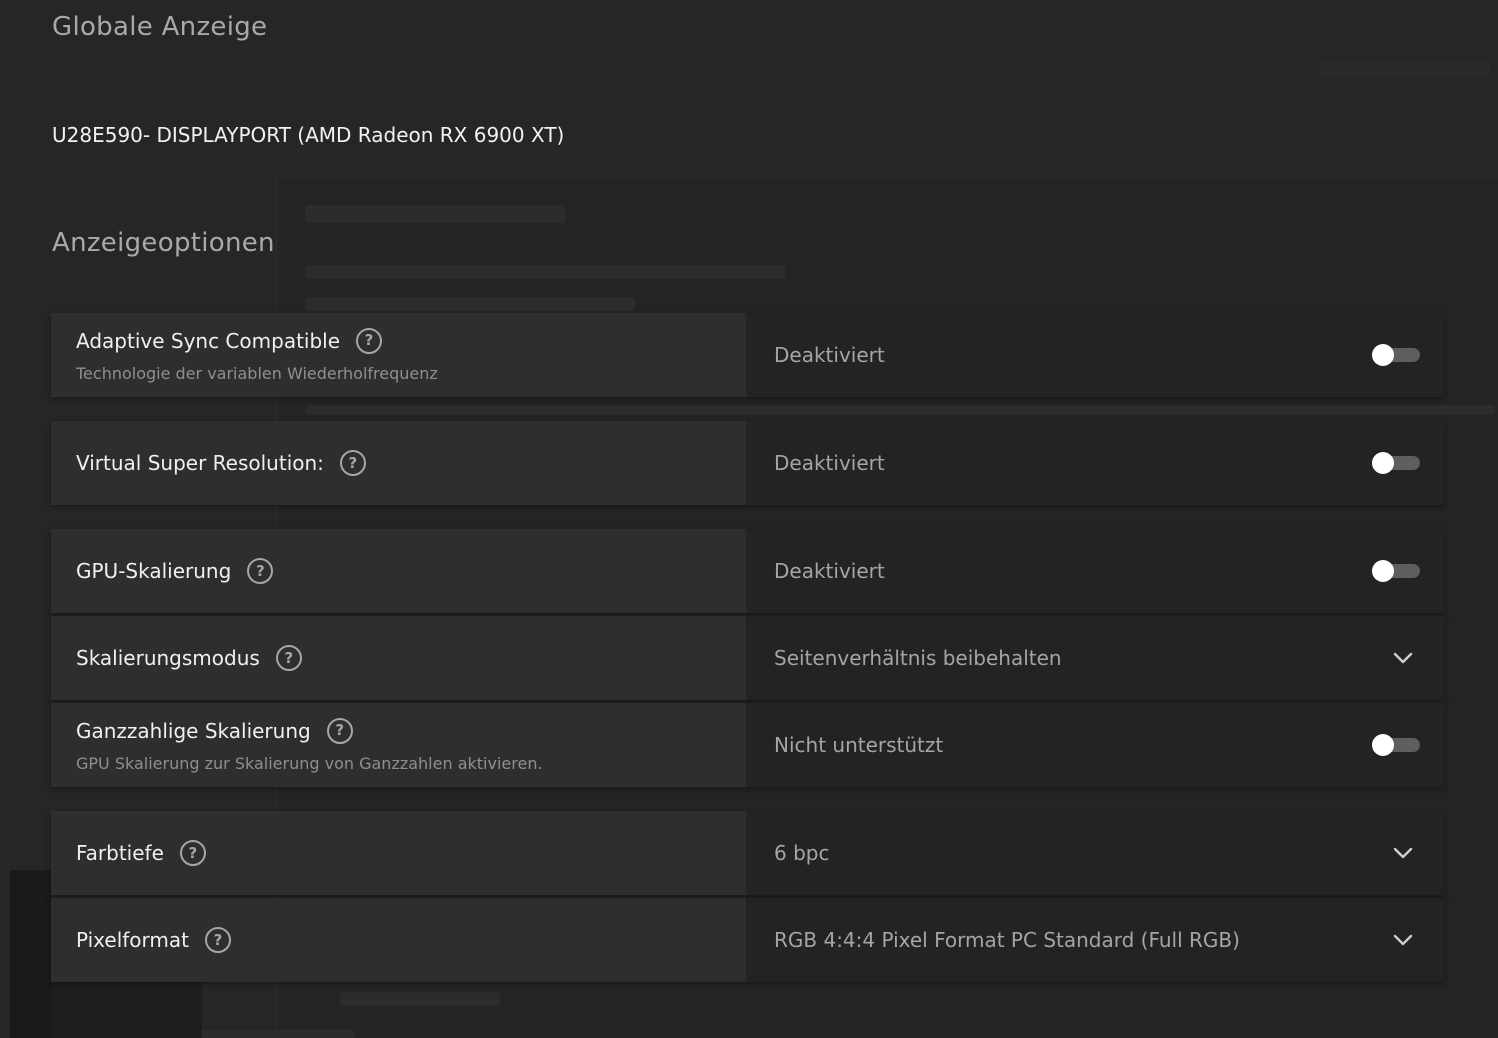  What do you see at coordinates (802, 853) in the screenshot?
I see `setting-value: 6 bpc` at bounding box center [802, 853].